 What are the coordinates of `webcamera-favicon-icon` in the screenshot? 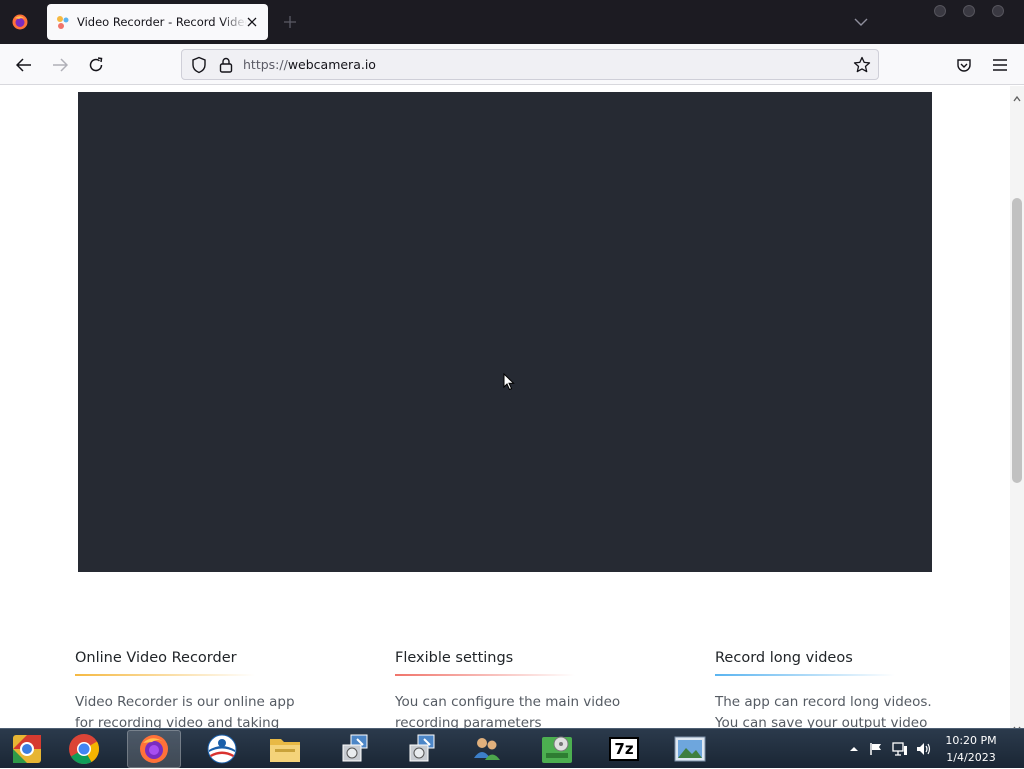 It's located at (63, 22).